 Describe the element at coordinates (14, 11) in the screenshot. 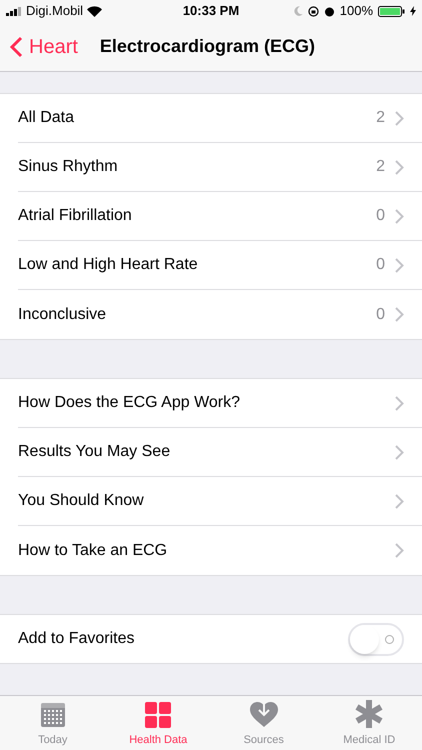

I see `signal-icon` at that location.